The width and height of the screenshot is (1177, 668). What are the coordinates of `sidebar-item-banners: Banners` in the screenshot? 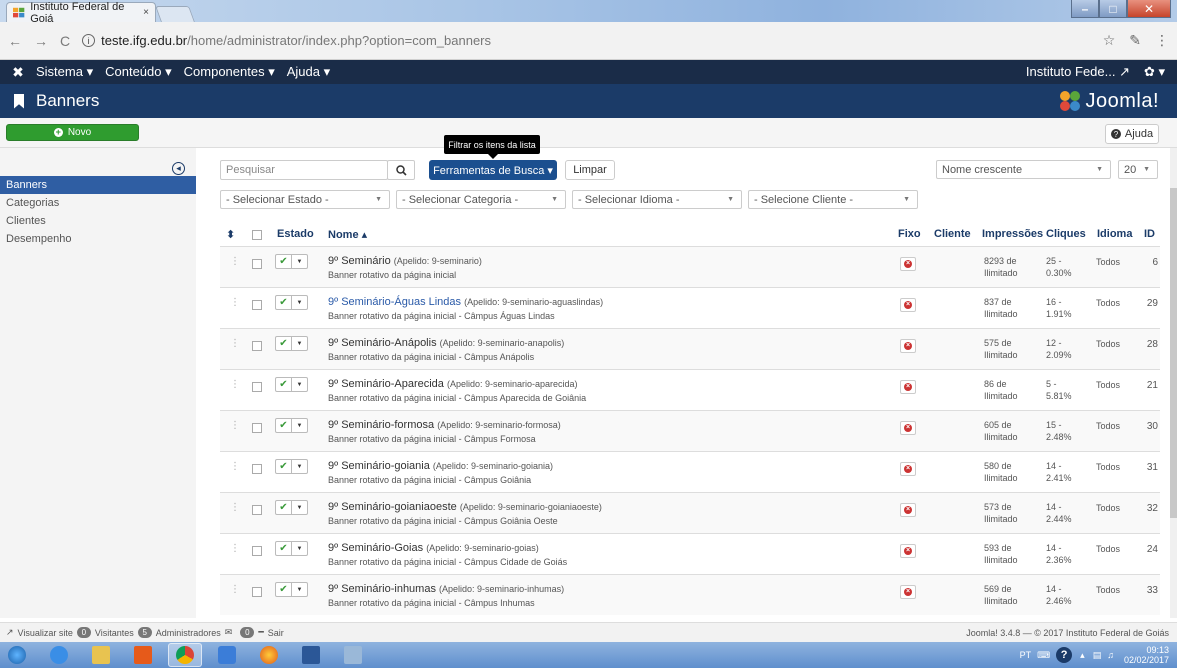 It's located at (98, 185).